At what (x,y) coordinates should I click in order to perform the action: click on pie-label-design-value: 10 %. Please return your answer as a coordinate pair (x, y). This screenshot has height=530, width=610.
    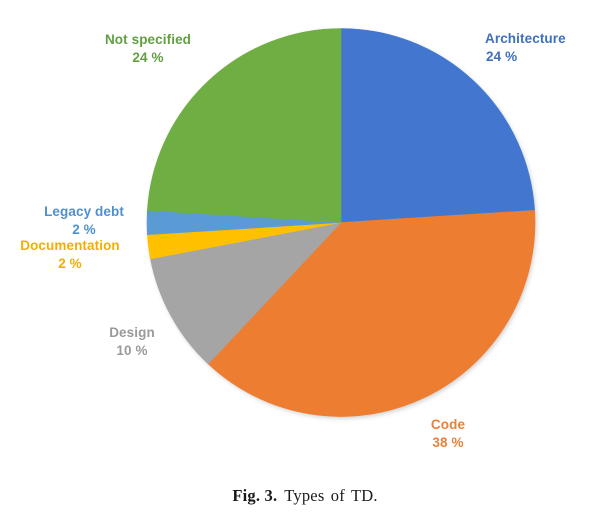
    Looking at the image, I should click on (132, 350).